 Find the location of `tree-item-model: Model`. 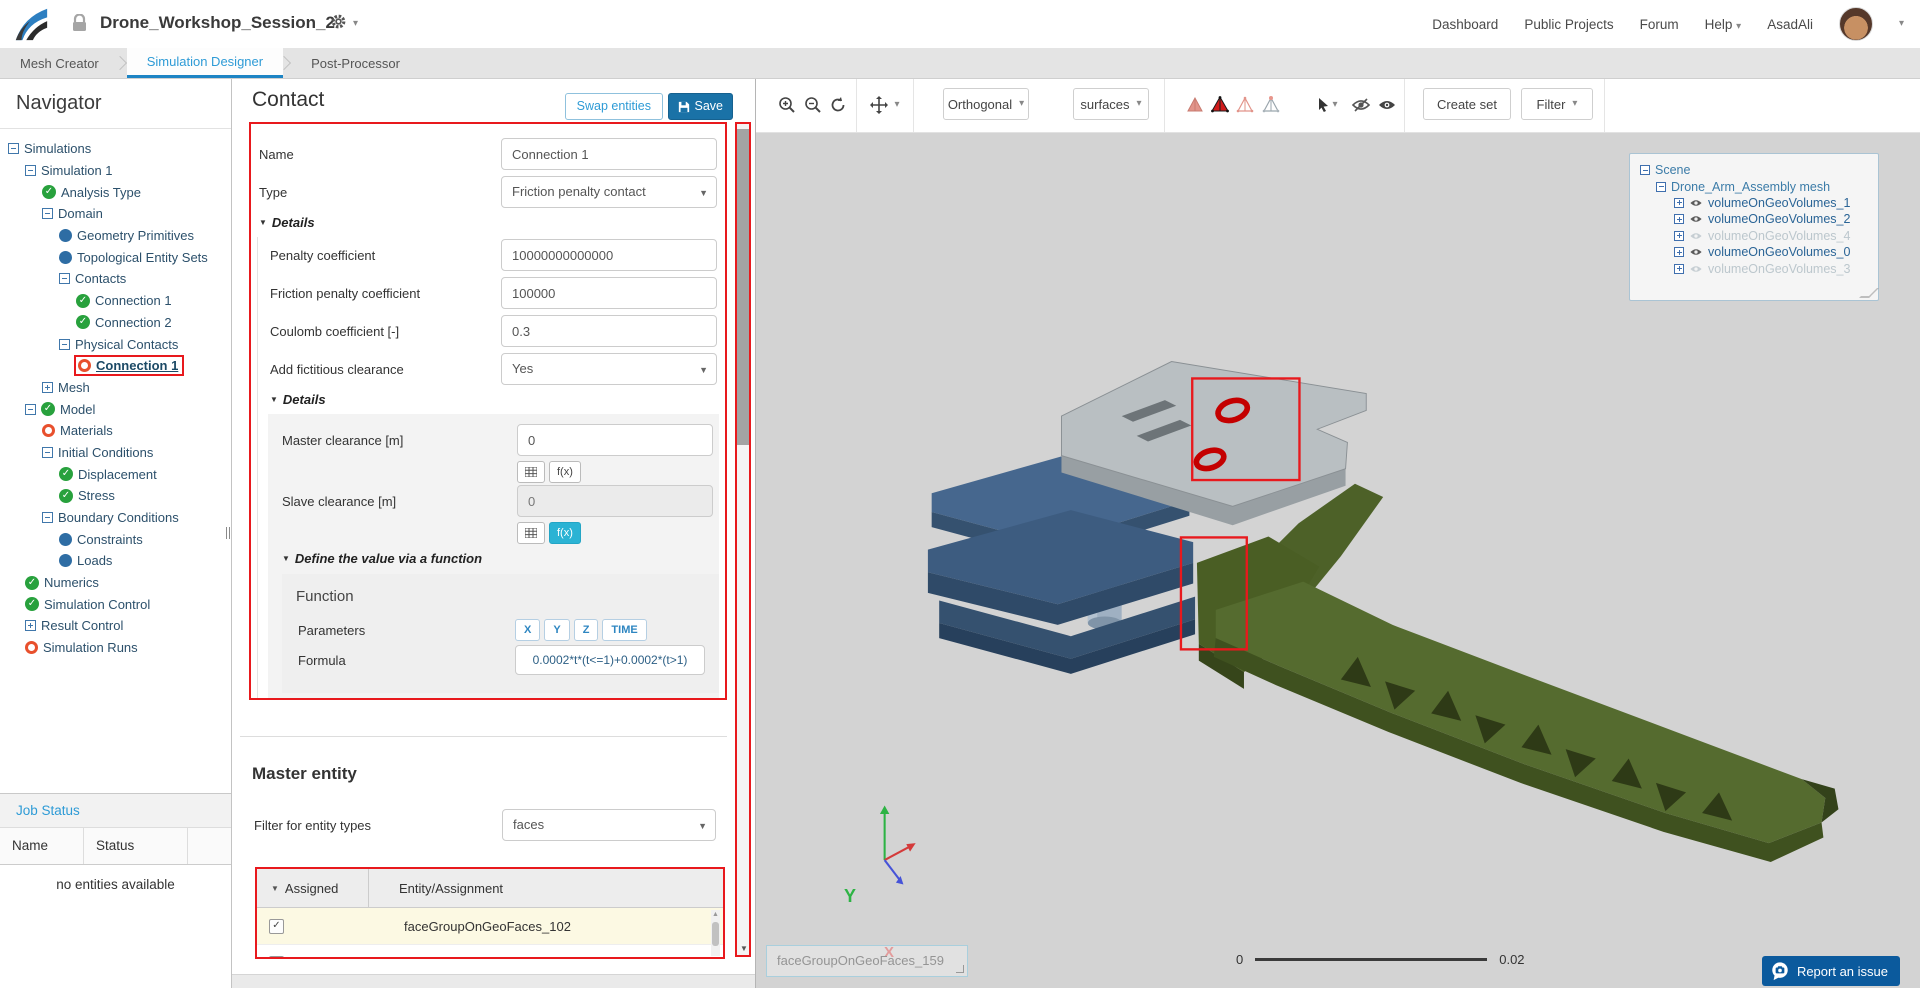

tree-item-model: Model is located at coordinates (115, 409).